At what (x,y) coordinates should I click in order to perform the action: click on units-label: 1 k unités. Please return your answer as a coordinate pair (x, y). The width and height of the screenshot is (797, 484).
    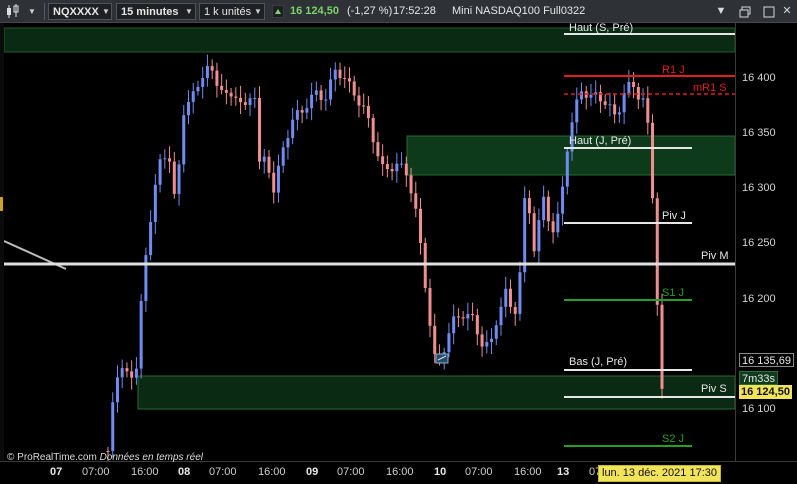
    Looking at the image, I should click on (228, 12).